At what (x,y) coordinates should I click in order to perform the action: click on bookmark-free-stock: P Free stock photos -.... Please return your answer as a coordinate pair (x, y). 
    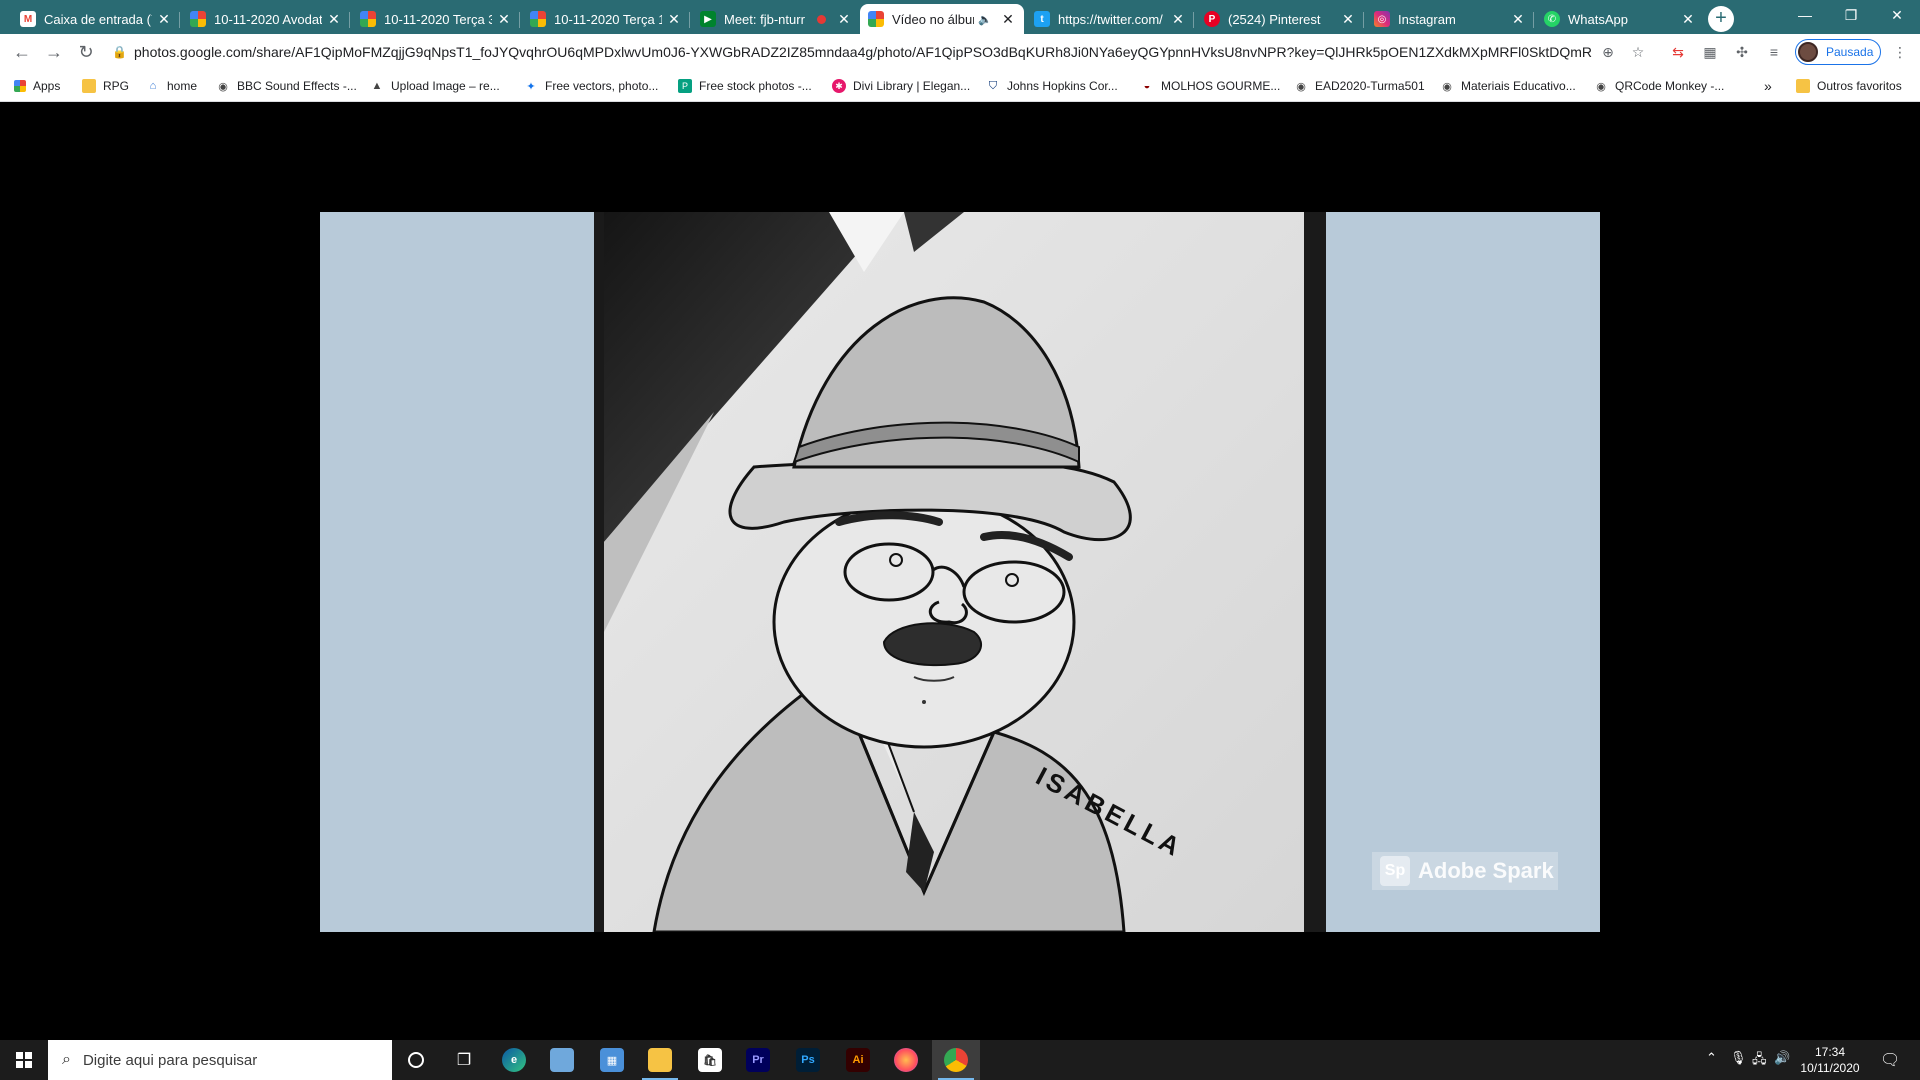
    Looking at the image, I should click on (745, 86).